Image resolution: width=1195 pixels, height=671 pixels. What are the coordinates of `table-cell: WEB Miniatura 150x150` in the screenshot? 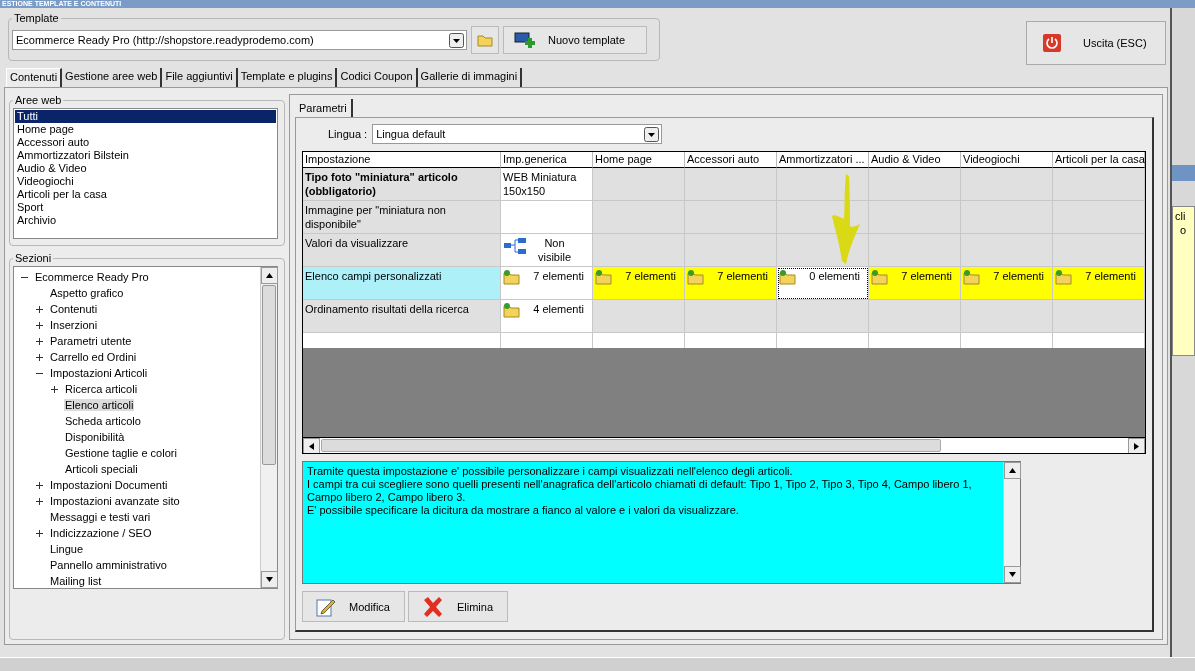 It's located at (547, 184).